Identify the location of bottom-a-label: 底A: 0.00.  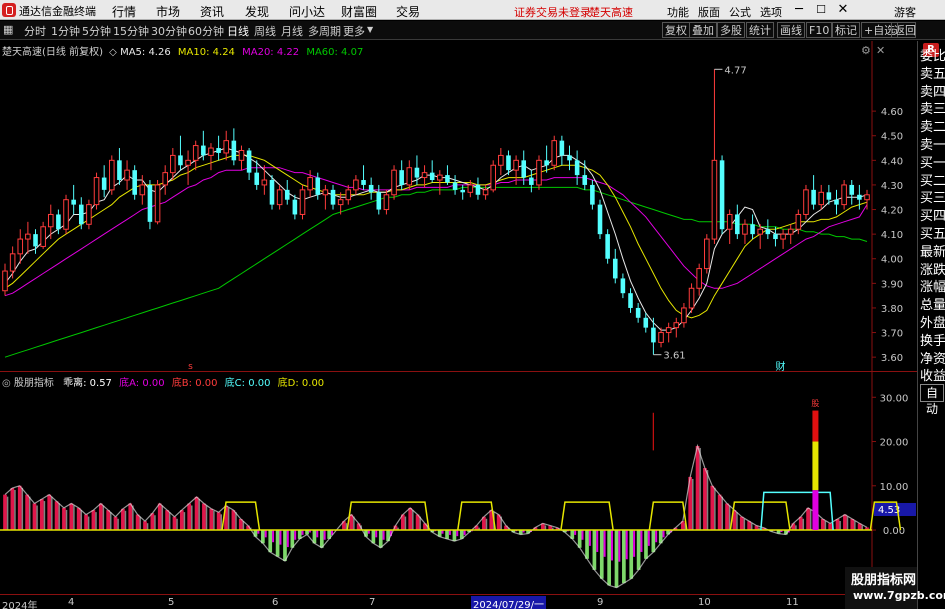
(142, 383).